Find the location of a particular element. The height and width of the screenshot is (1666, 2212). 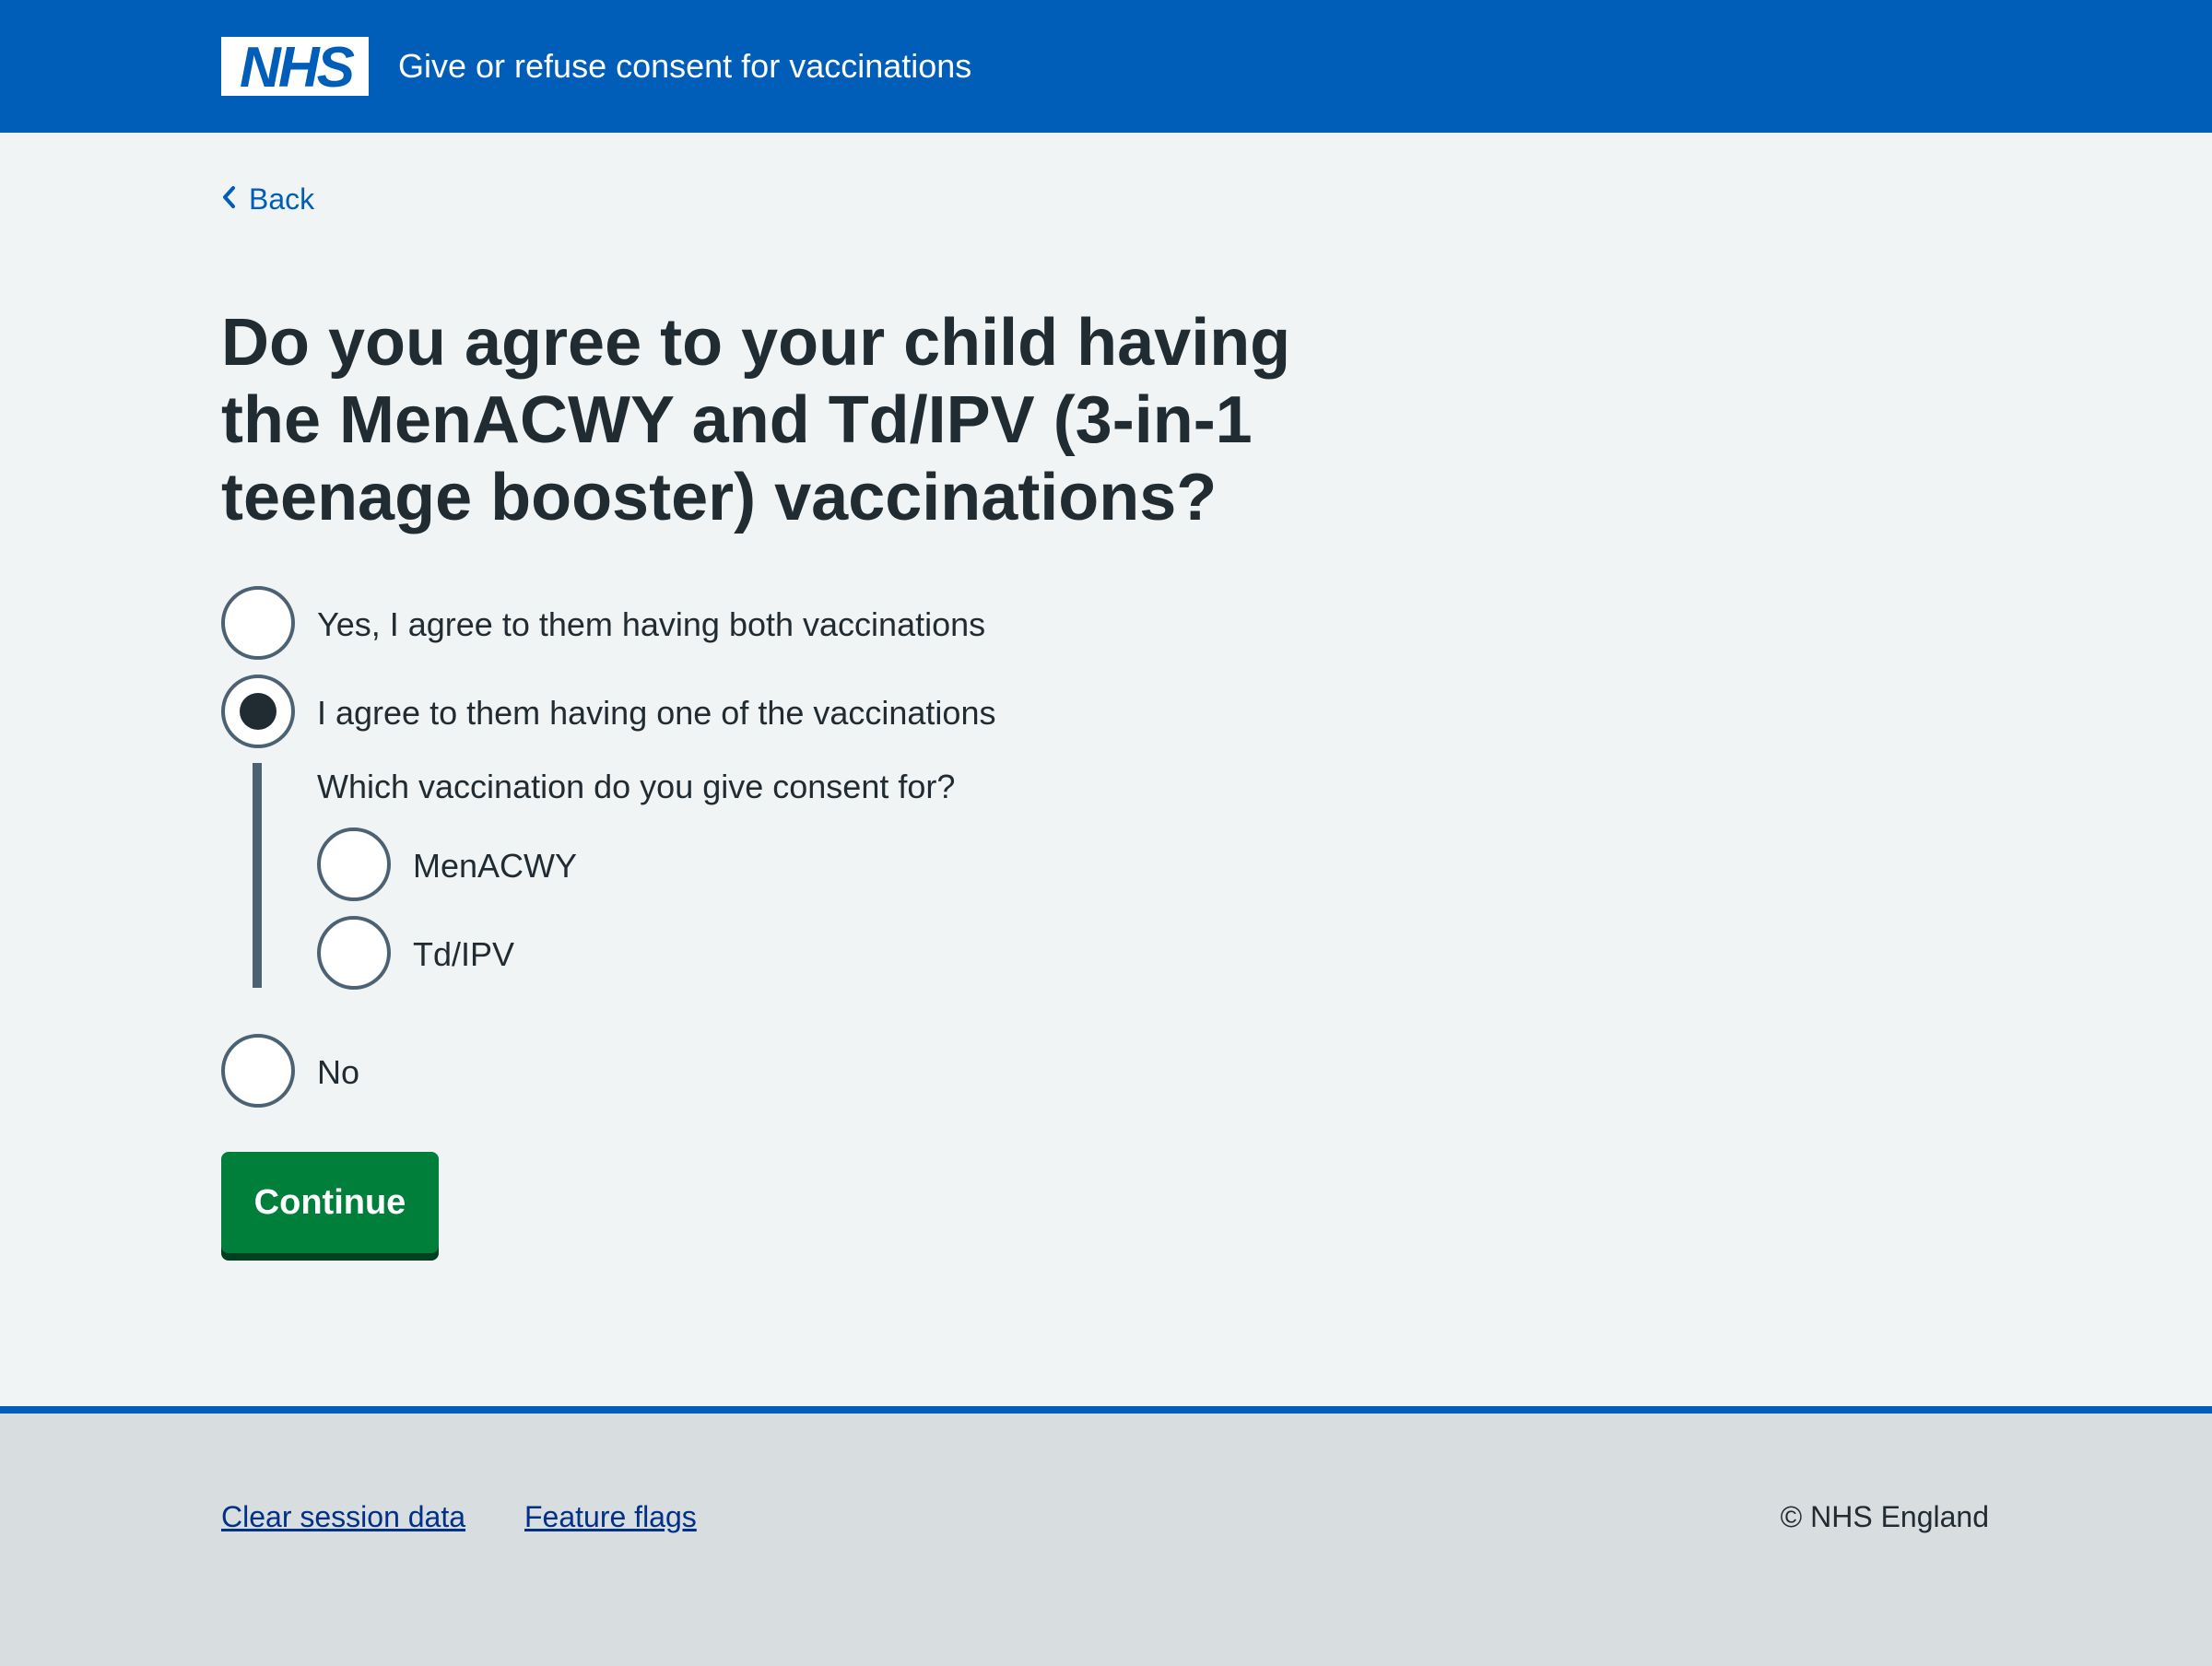

radio-no-label: No is located at coordinates (338, 1072).